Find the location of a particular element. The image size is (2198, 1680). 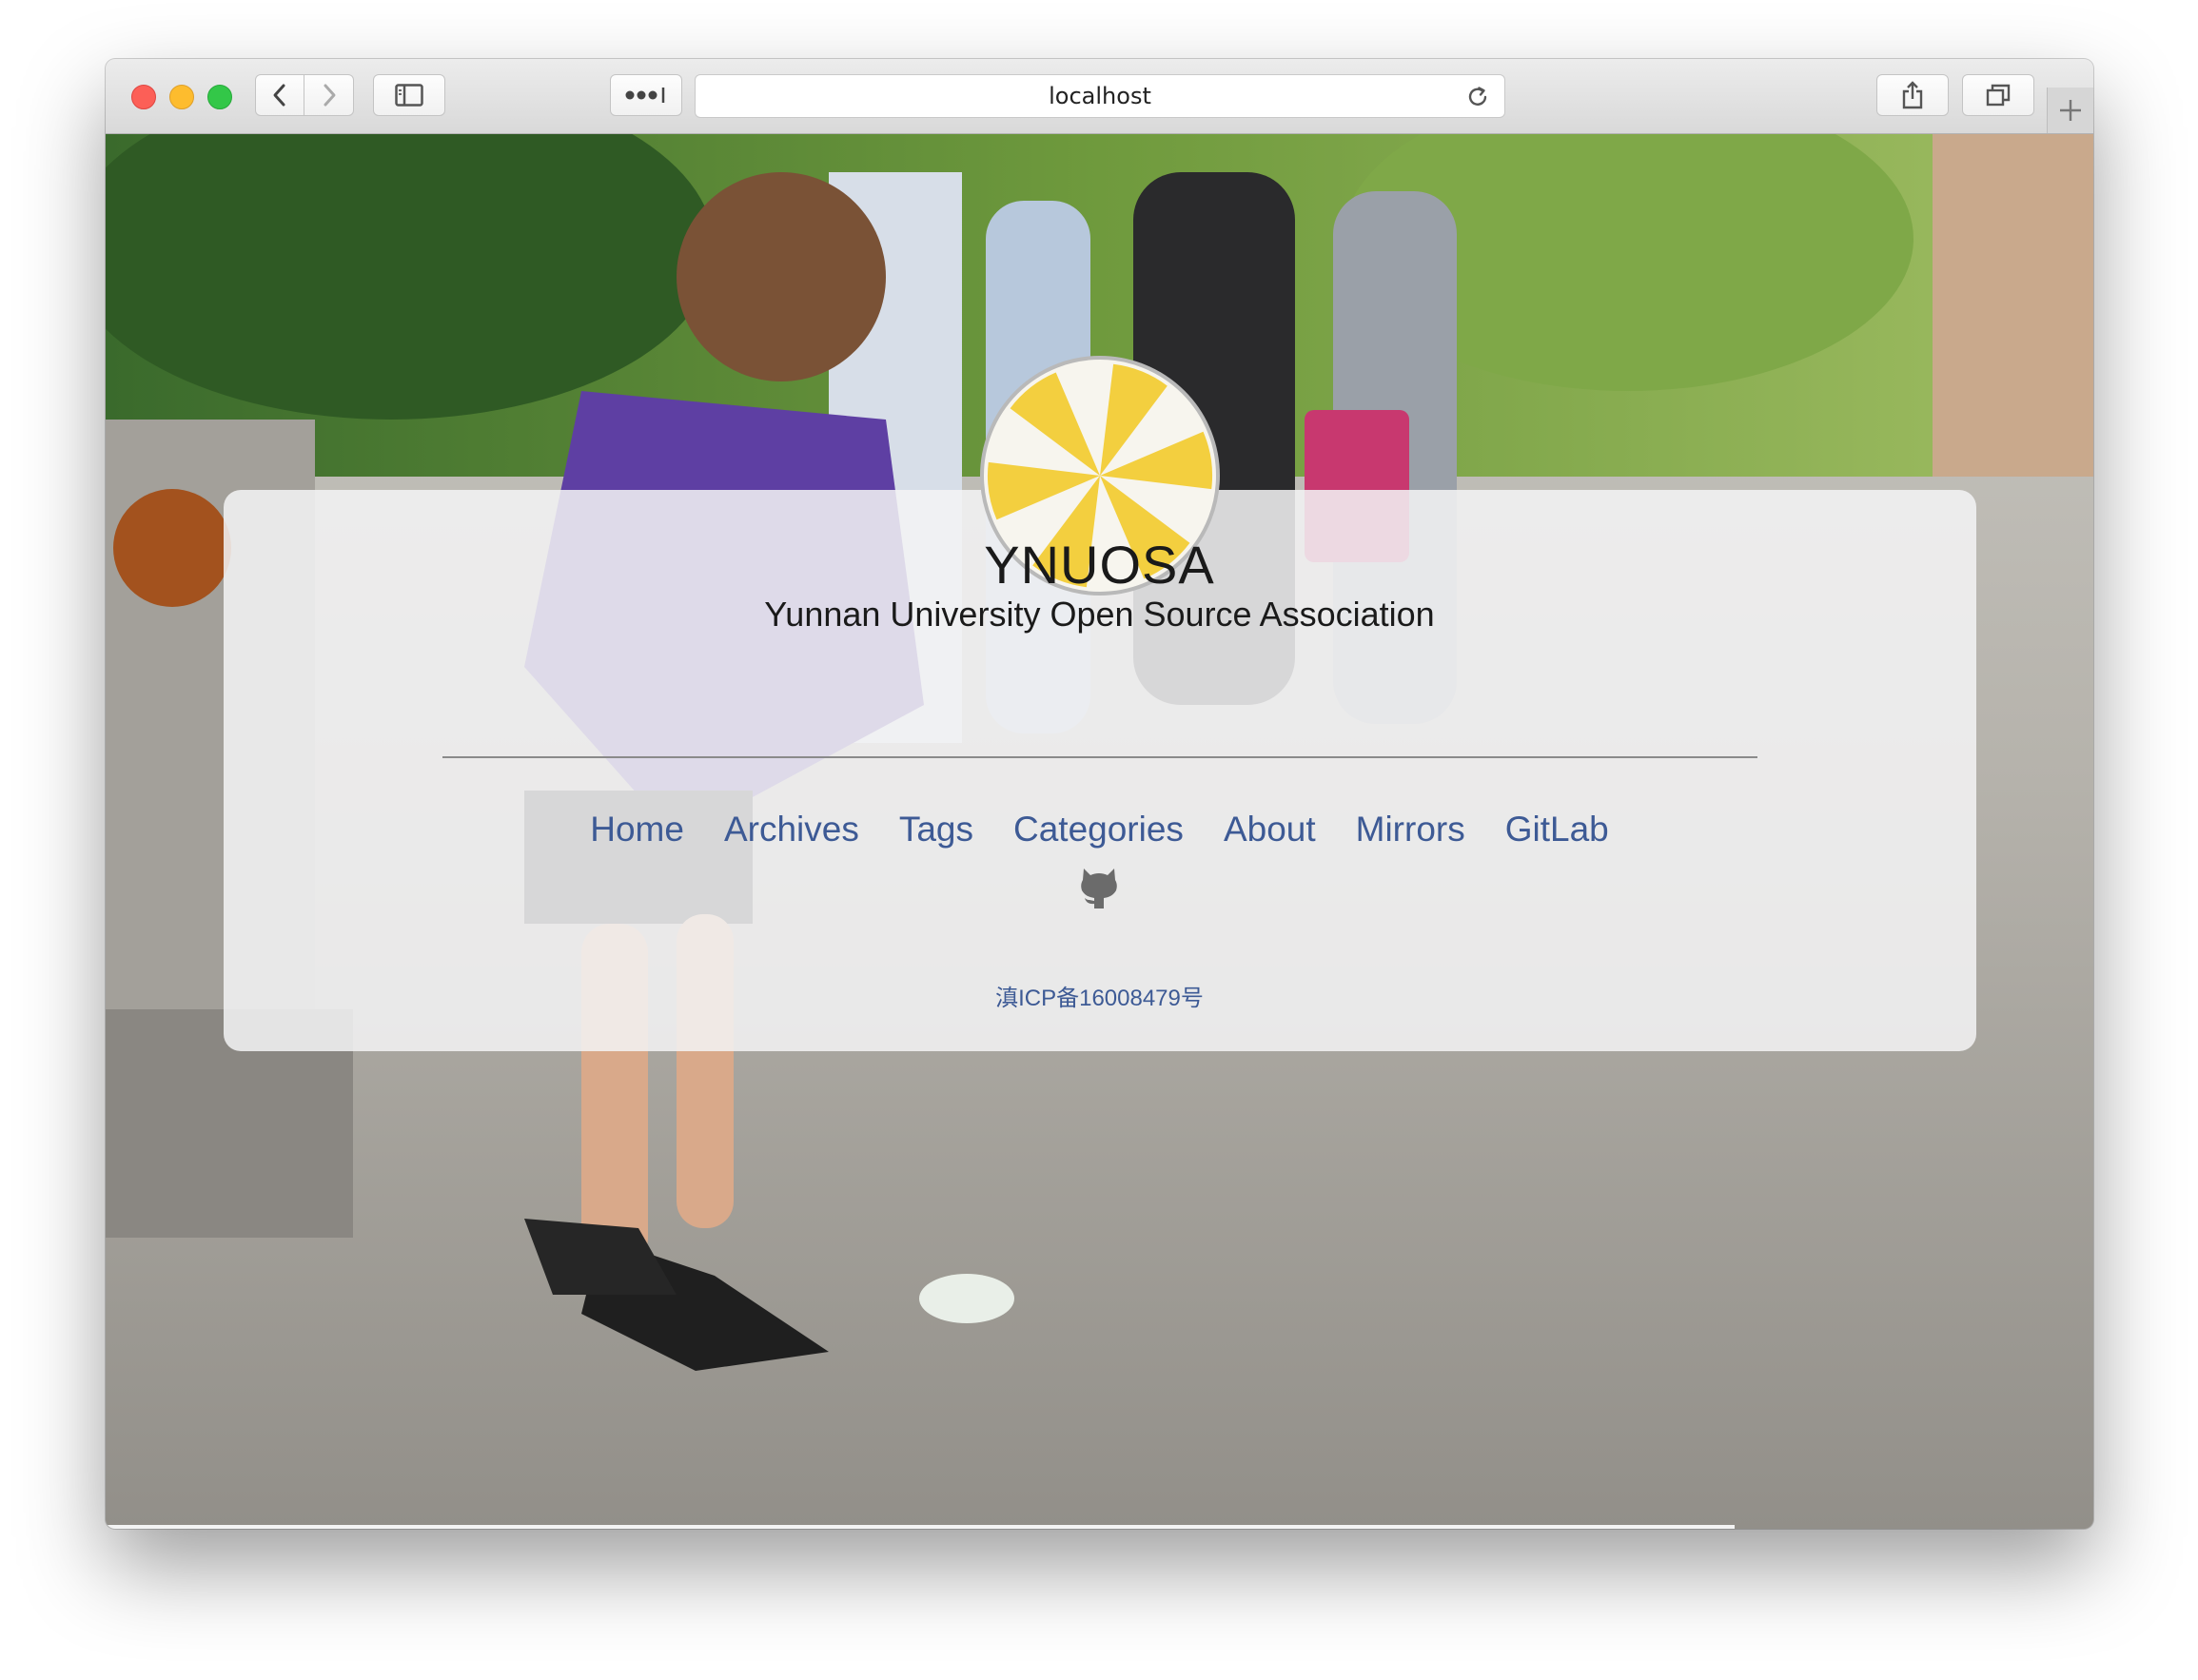

nav-mirrors: Mirrors is located at coordinates (1410, 830).